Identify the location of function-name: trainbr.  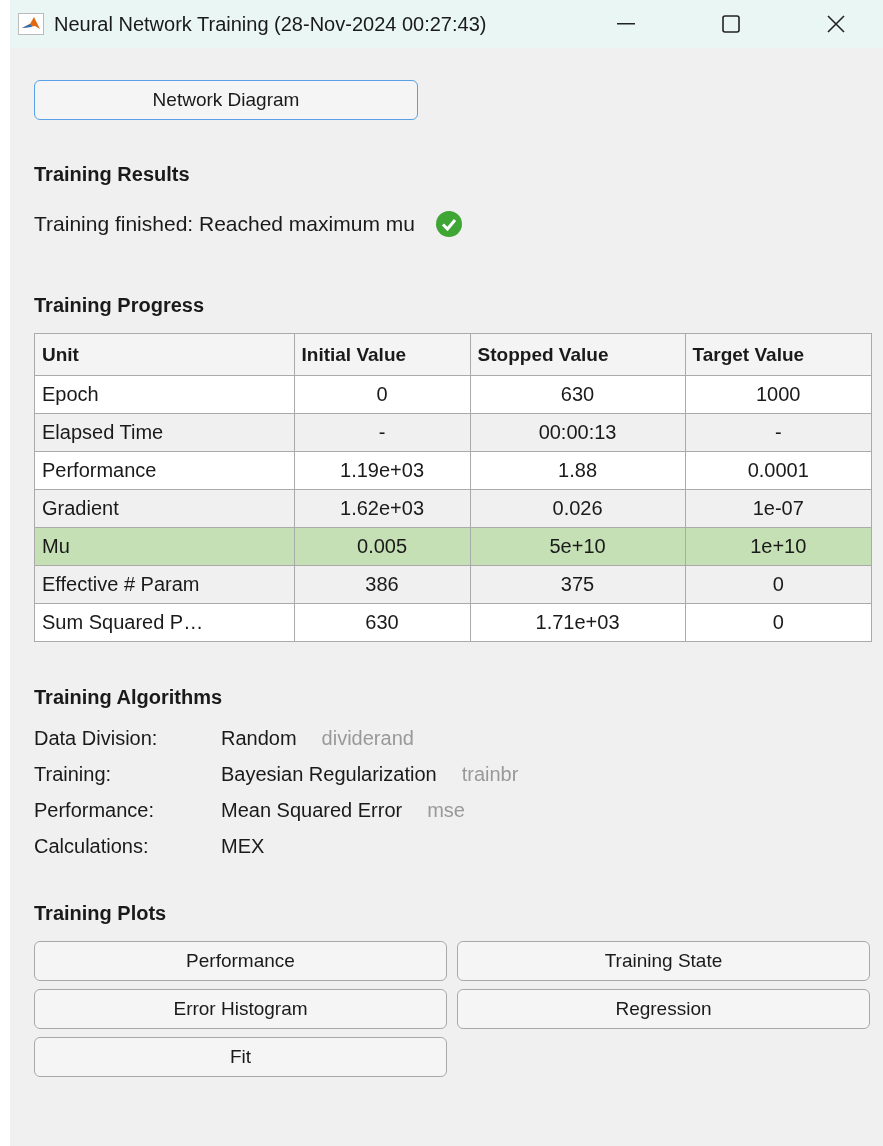
(490, 774).